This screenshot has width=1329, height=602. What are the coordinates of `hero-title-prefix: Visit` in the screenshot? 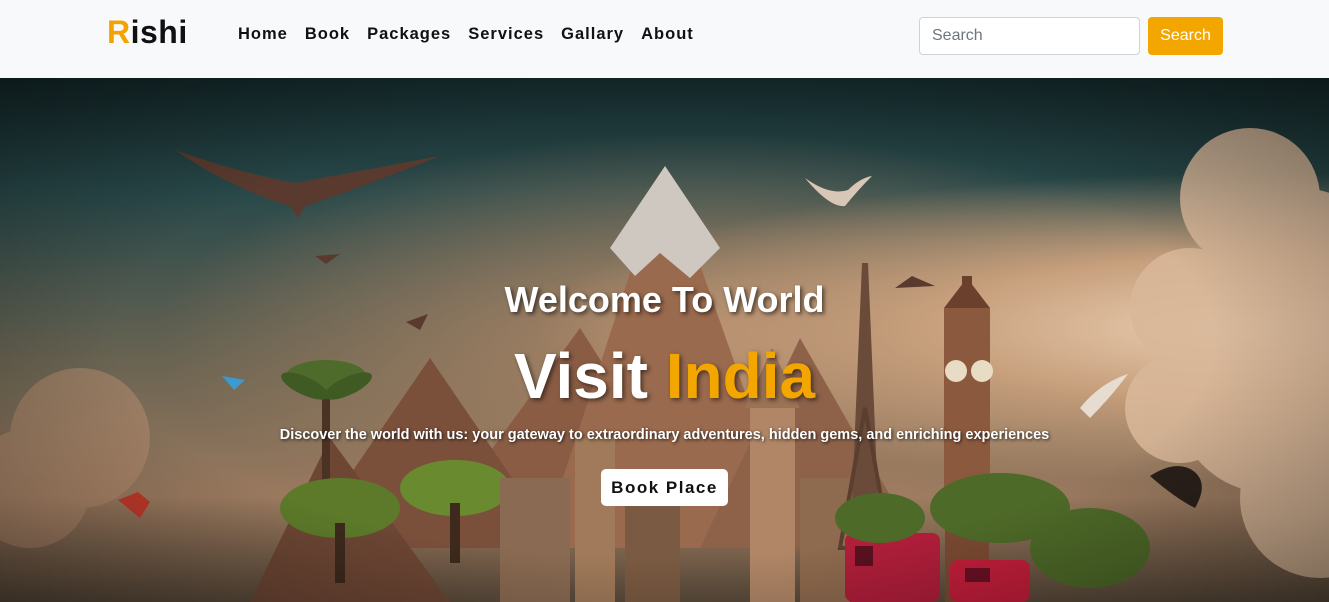 It's located at (580, 376).